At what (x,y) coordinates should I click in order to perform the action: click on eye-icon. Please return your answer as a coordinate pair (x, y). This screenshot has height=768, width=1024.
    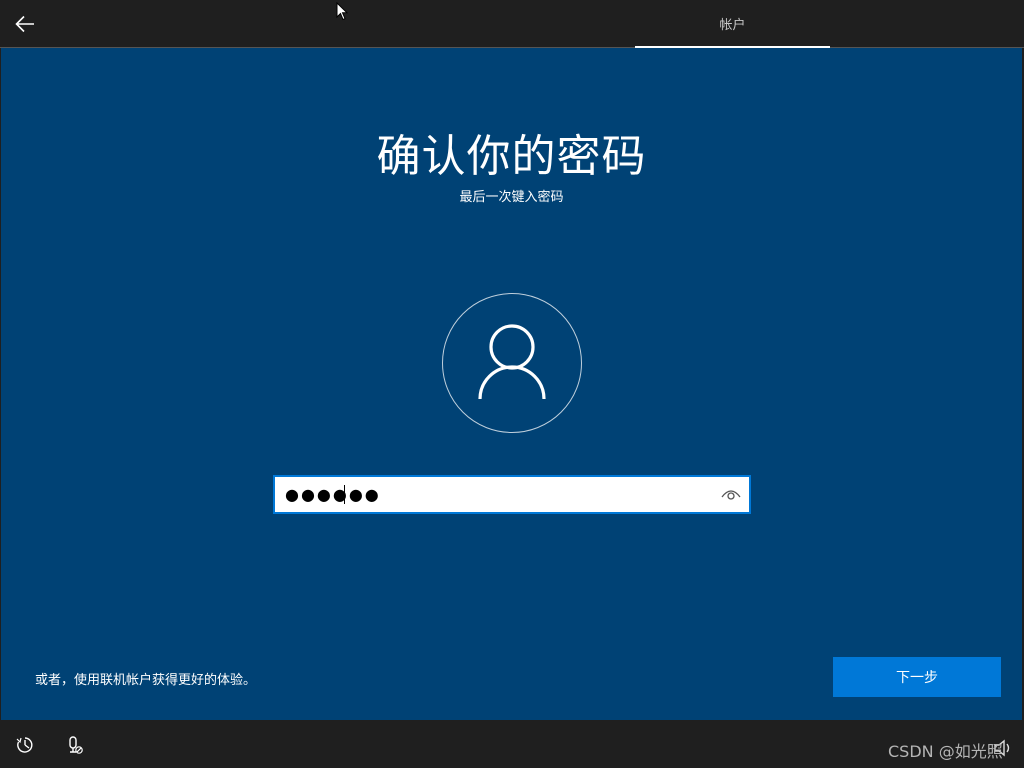
    Looking at the image, I should click on (731, 495).